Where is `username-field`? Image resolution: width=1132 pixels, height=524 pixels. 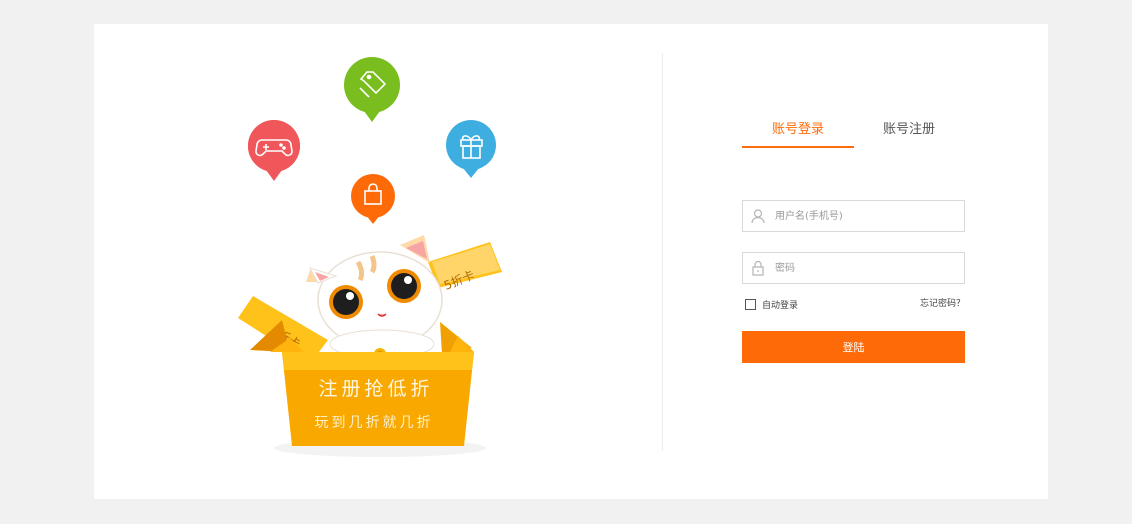
username-field is located at coordinates (853, 216).